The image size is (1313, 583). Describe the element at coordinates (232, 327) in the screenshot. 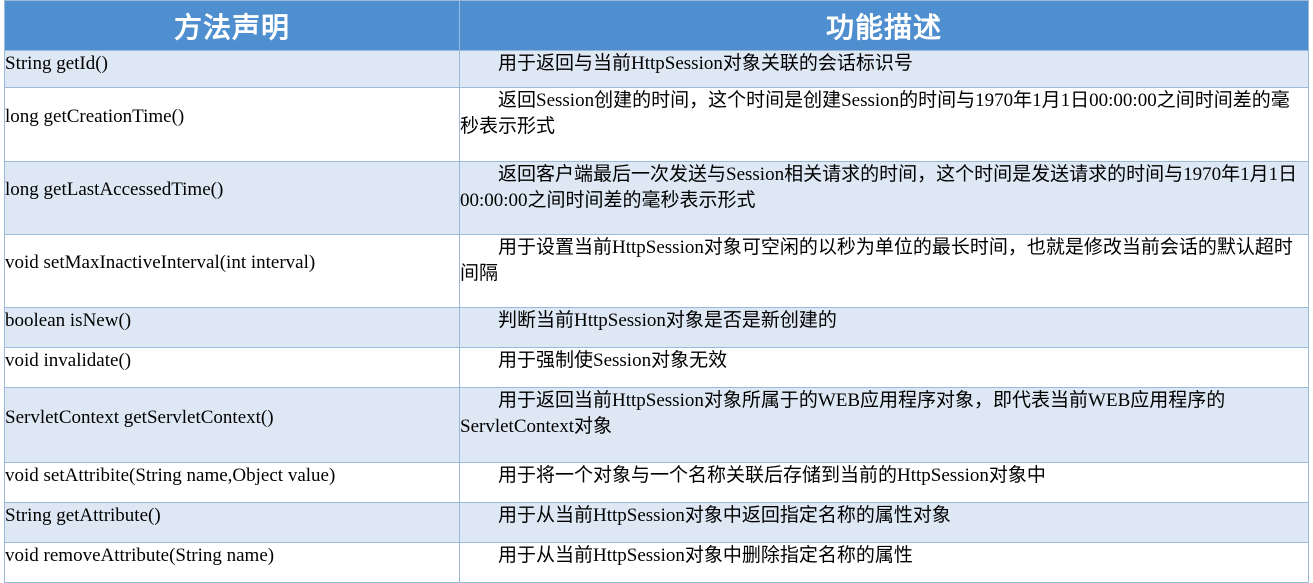

I see `method-cell: boolean isNew()` at that location.